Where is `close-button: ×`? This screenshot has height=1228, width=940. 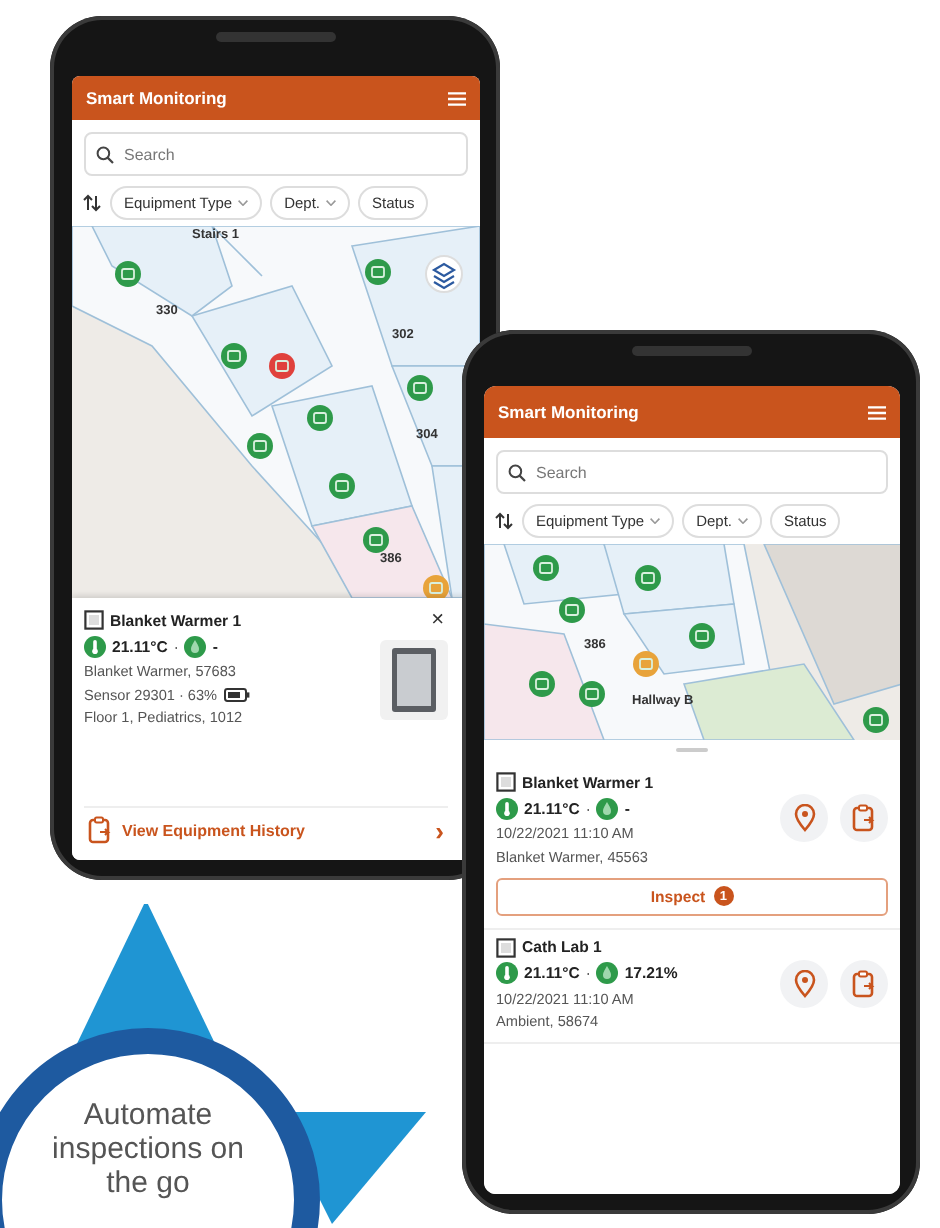
close-button: × is located at coordinates (437, 621).